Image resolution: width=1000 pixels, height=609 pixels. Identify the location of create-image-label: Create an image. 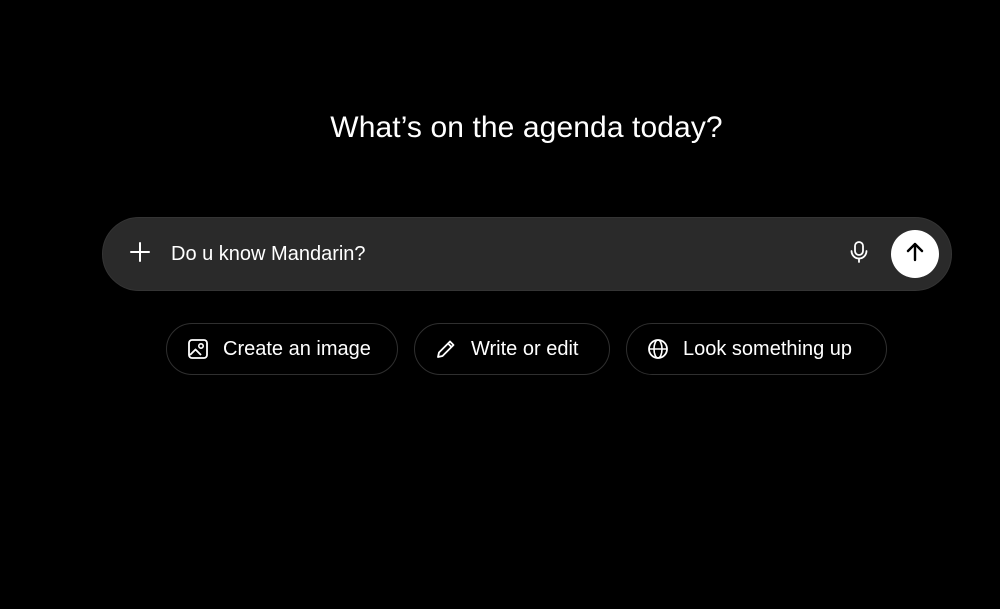
(297, 348).